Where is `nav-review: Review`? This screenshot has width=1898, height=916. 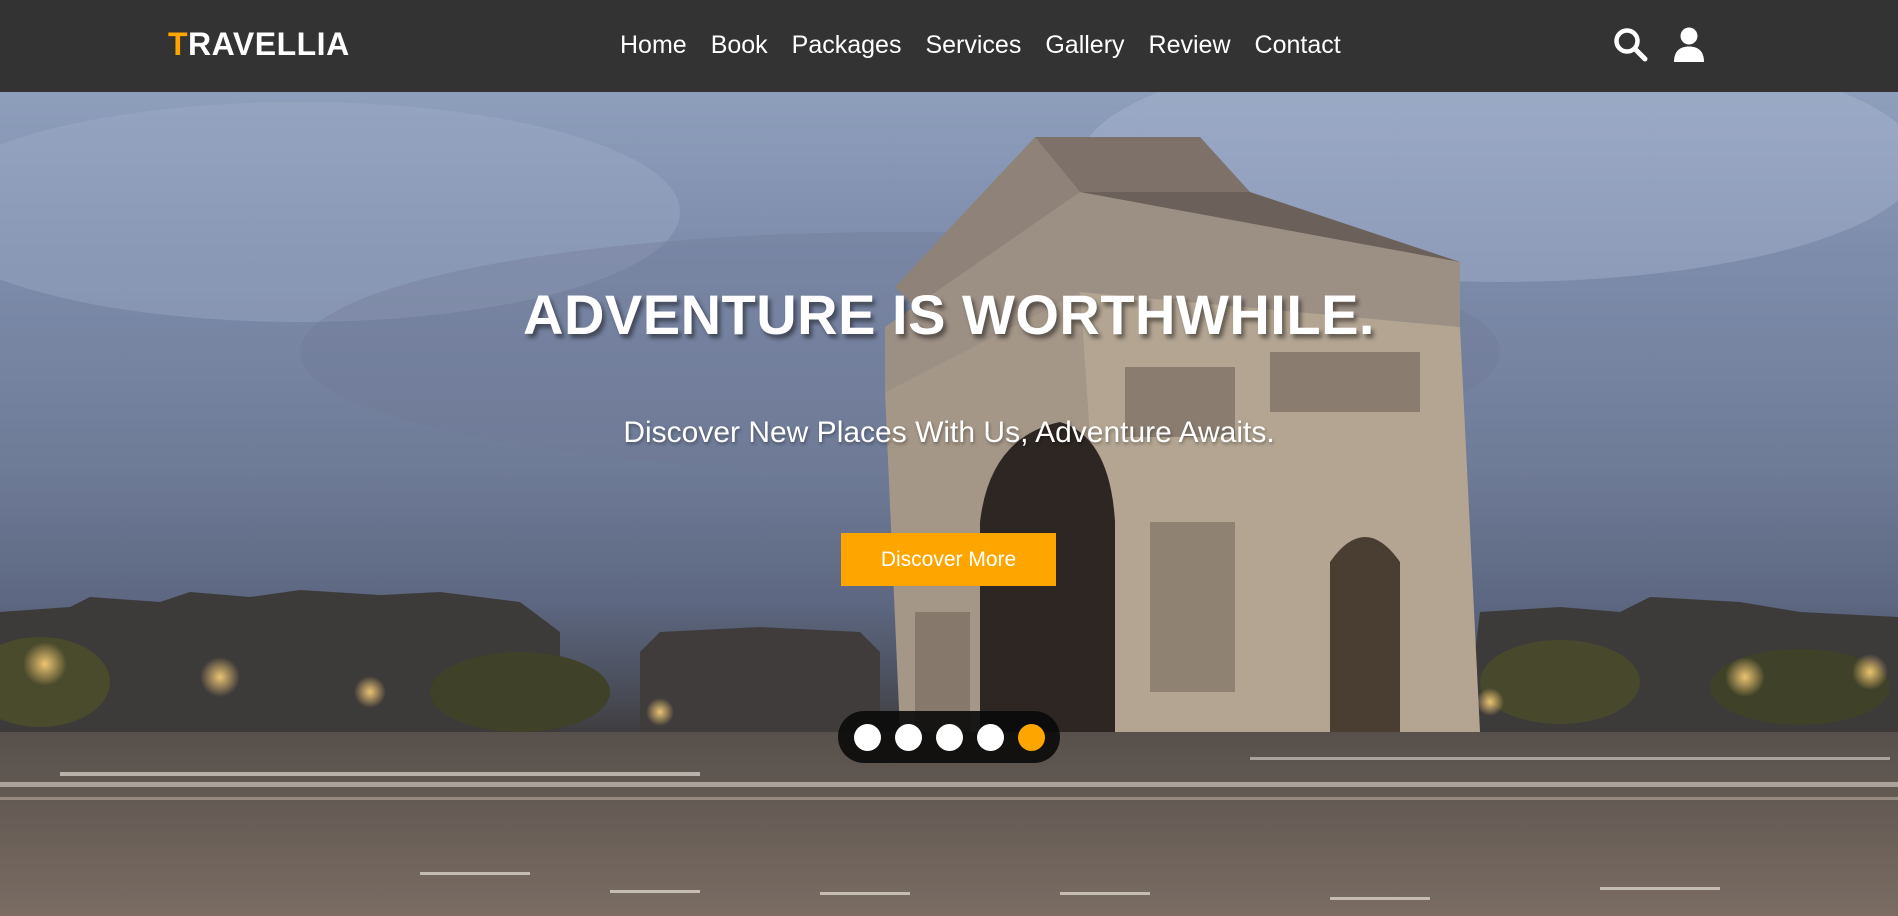
nav-review: Review is located at coordinates (1190, 45).